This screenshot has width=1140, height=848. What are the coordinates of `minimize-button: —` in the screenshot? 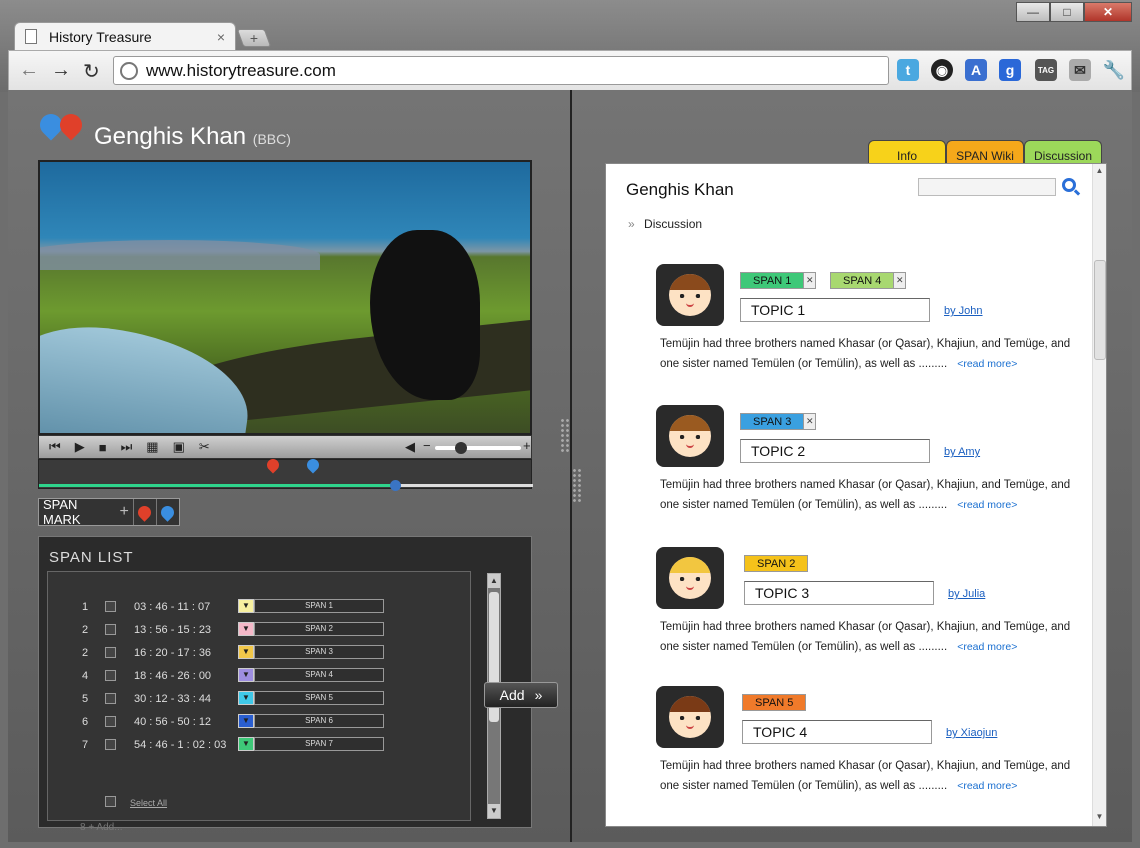 It's located at (1033, 12).